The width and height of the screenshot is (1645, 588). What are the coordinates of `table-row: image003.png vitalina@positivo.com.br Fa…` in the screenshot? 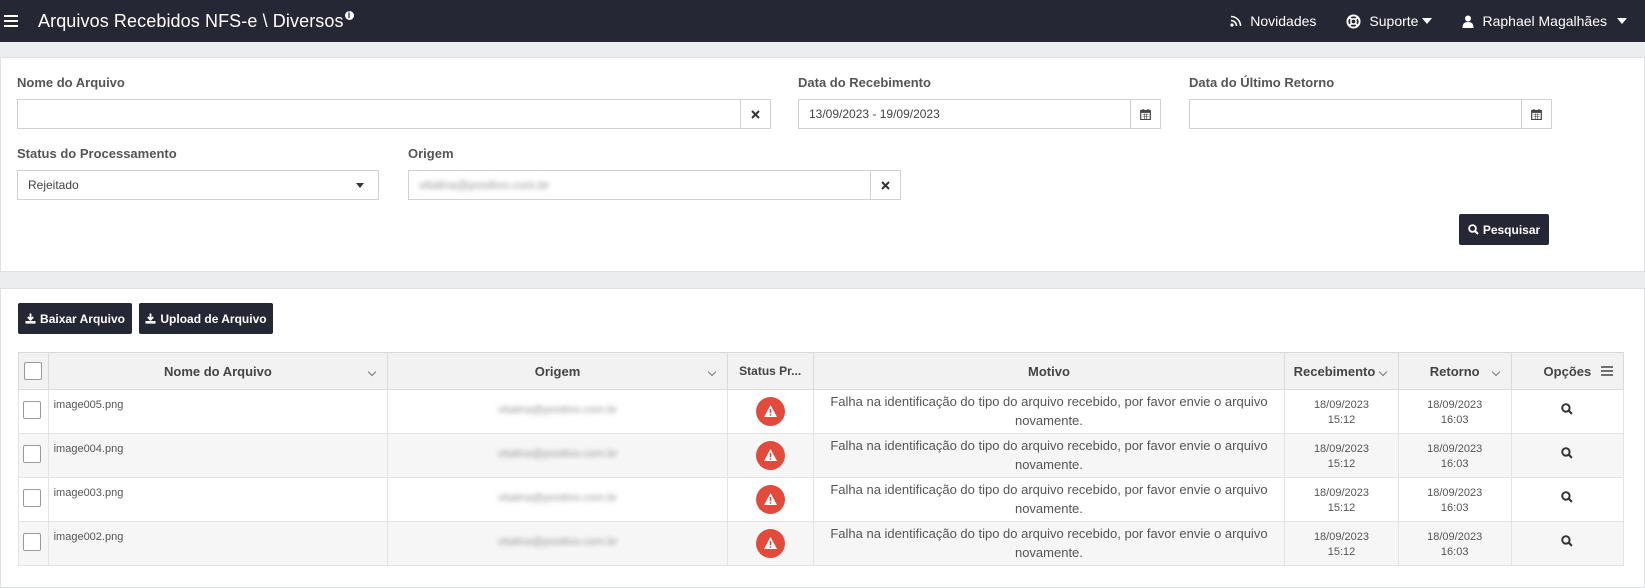 It's located at (821, 499).